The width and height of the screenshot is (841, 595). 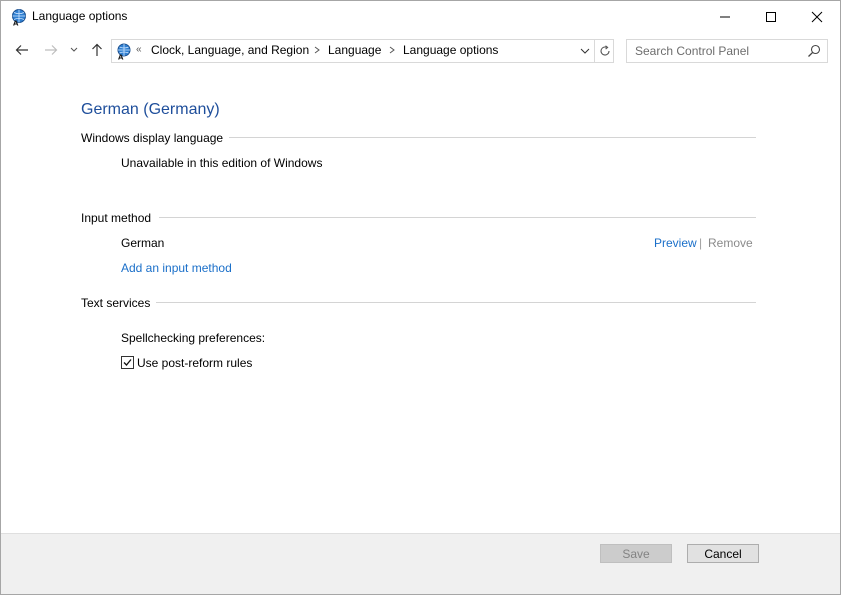 I want to click on breadcrumb-language-options: Language options, so click(x=450, y=50).